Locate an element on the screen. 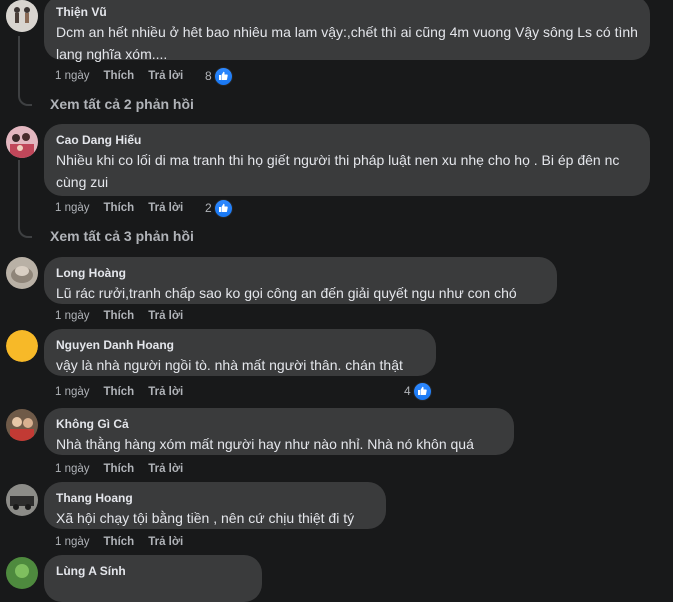  commenter-name: Lùng A Sính is located at coordinates (153, 571).